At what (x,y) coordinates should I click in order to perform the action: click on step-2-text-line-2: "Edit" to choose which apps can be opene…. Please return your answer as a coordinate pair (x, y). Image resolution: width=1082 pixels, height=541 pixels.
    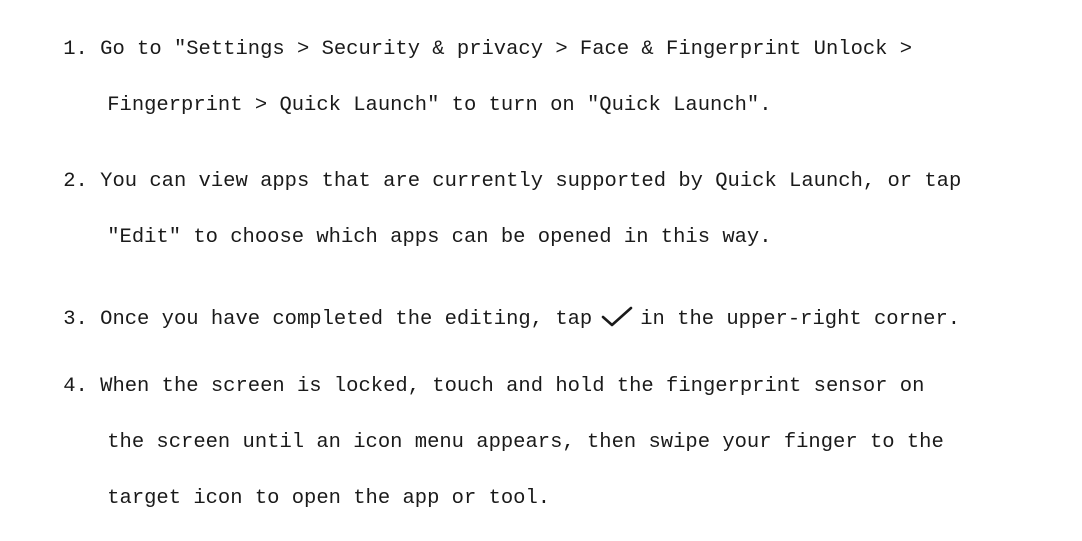
    Looking at the image, I should click on (439, 237).